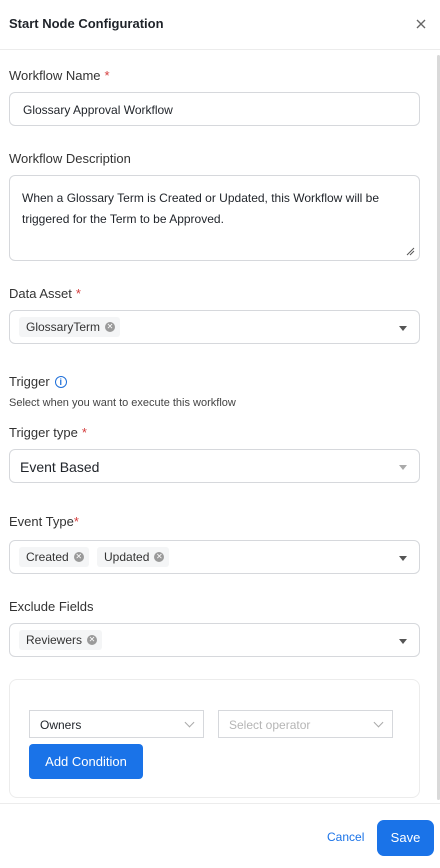 This screenshot has height=868, width=440. What do you see at coordinates (43, 432) in the screenshot?
I see `trigger-type-label-text: Trigger type` at bounding box center [43, 432].